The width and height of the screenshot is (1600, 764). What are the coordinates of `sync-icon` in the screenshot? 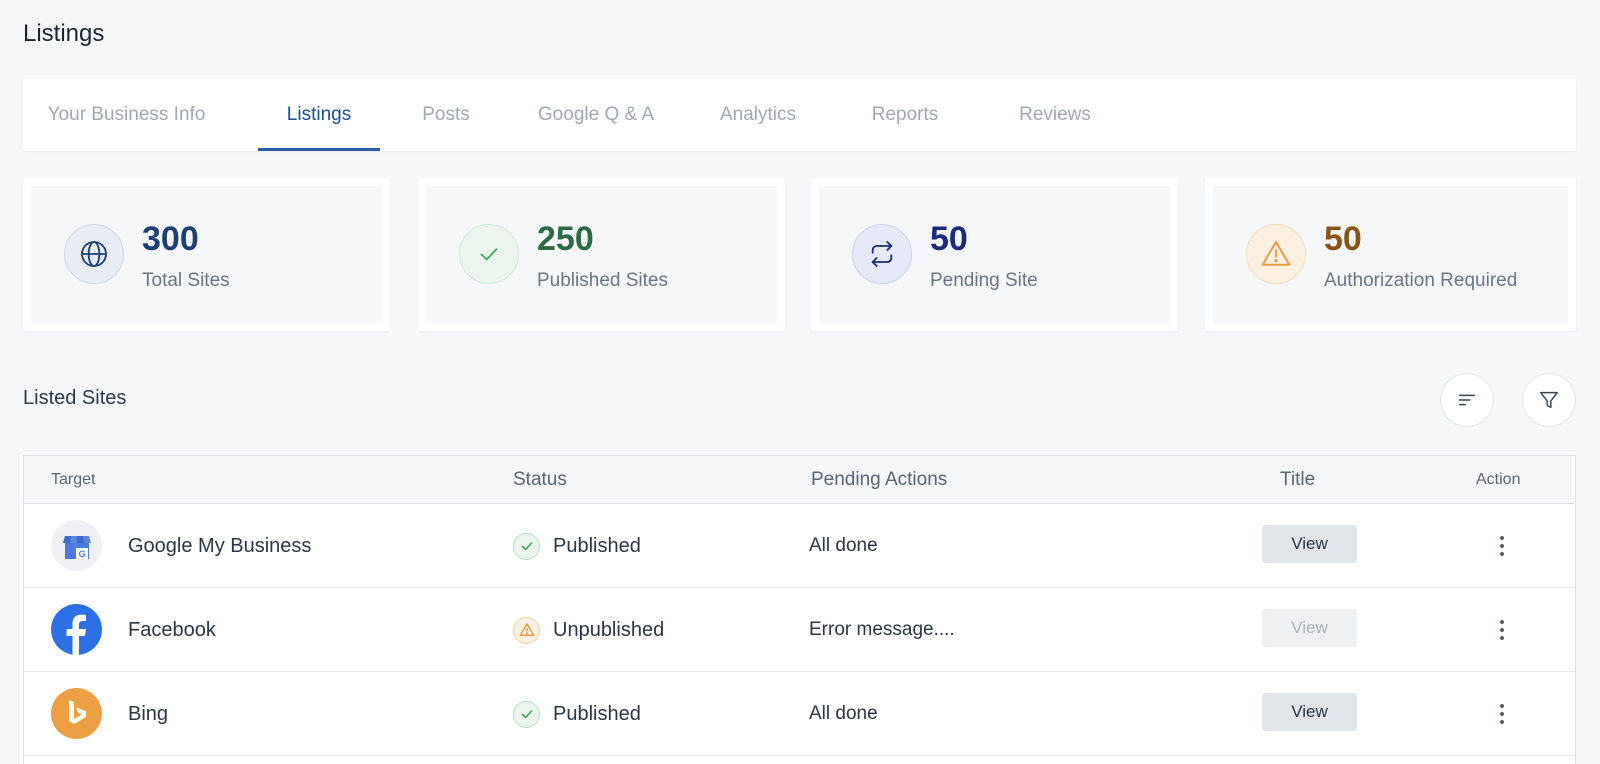 It's located at (882, 254).